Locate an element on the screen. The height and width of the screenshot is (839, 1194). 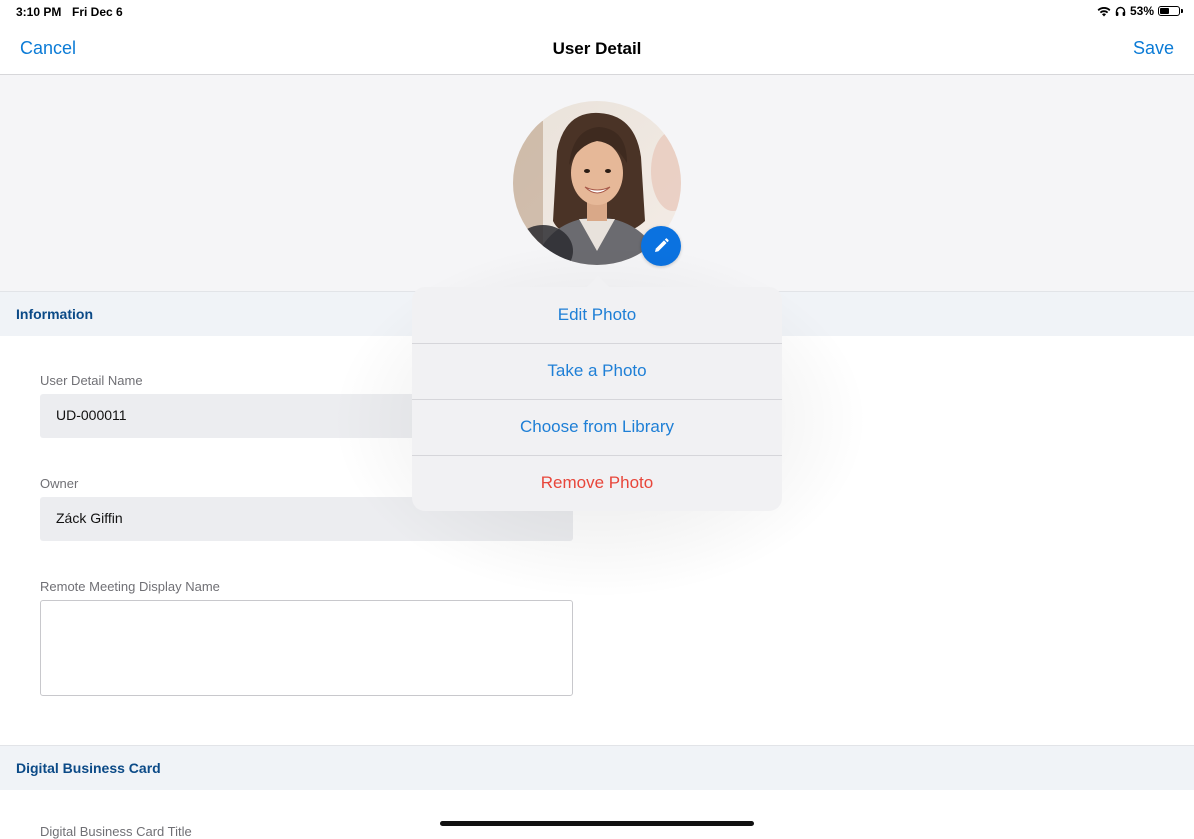
page-title: User Detail is located at coordinates (597, 48).